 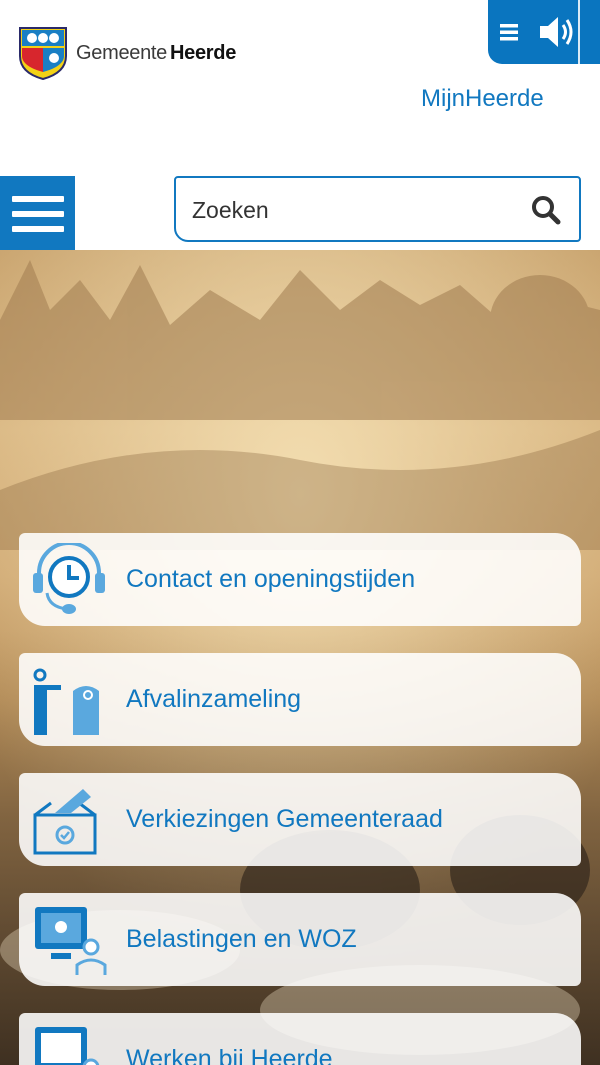 I want to click on tile-contact: Contact en openingstijden, so click(x=300, y=579).